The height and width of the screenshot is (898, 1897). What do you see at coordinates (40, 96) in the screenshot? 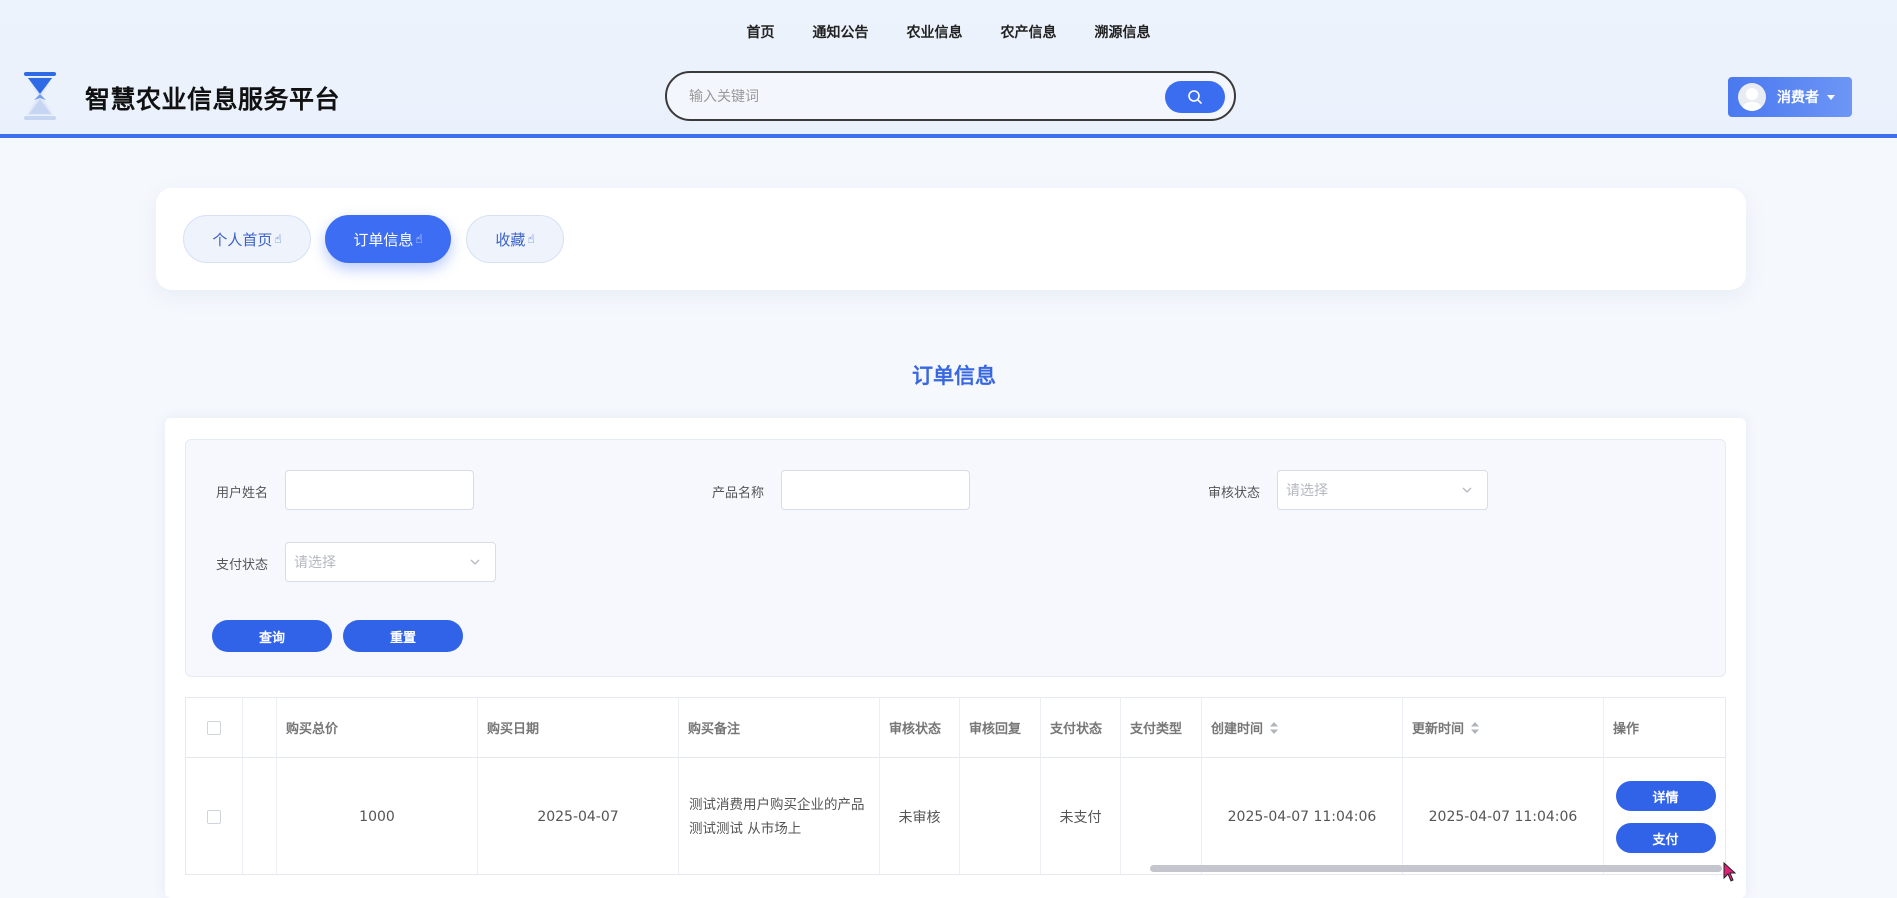
I see `hourglass-logo-icon` at bounding box center [40, 96].